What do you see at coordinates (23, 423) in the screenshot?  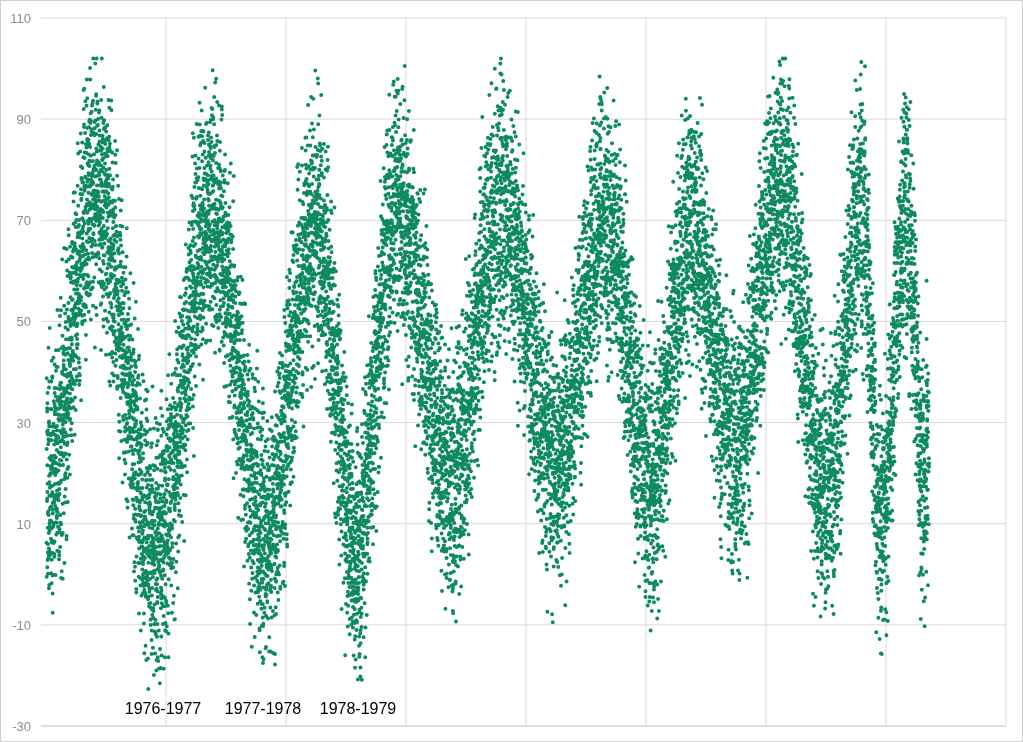 I see `y-axis-label: 30` at bounding box center [23, 423].